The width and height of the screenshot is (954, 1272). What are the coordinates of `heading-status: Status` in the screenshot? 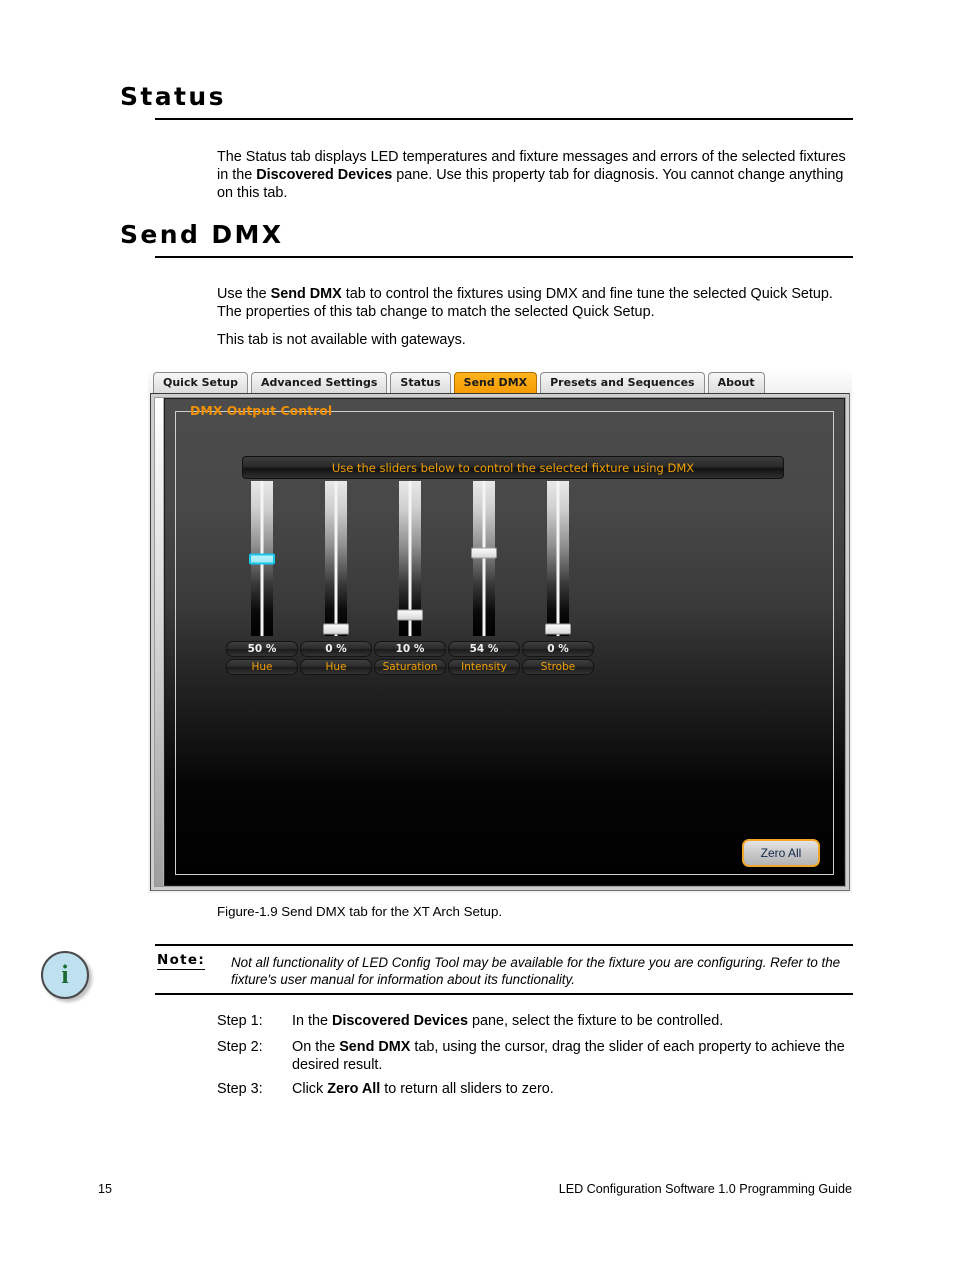 It's located at (173, 96).